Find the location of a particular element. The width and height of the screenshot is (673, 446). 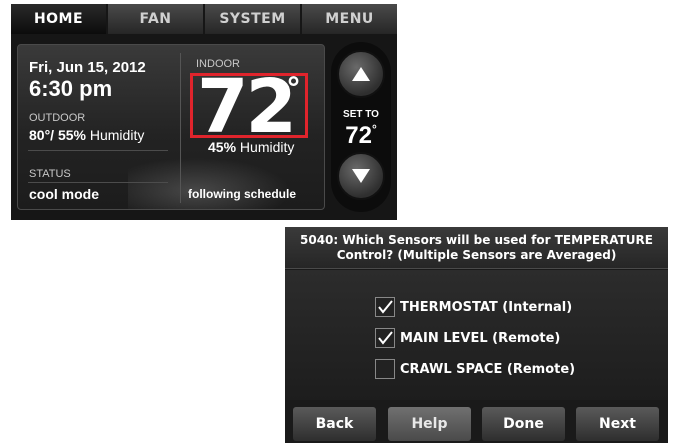

tab-home: HOME is located at coordinates (58, 19).